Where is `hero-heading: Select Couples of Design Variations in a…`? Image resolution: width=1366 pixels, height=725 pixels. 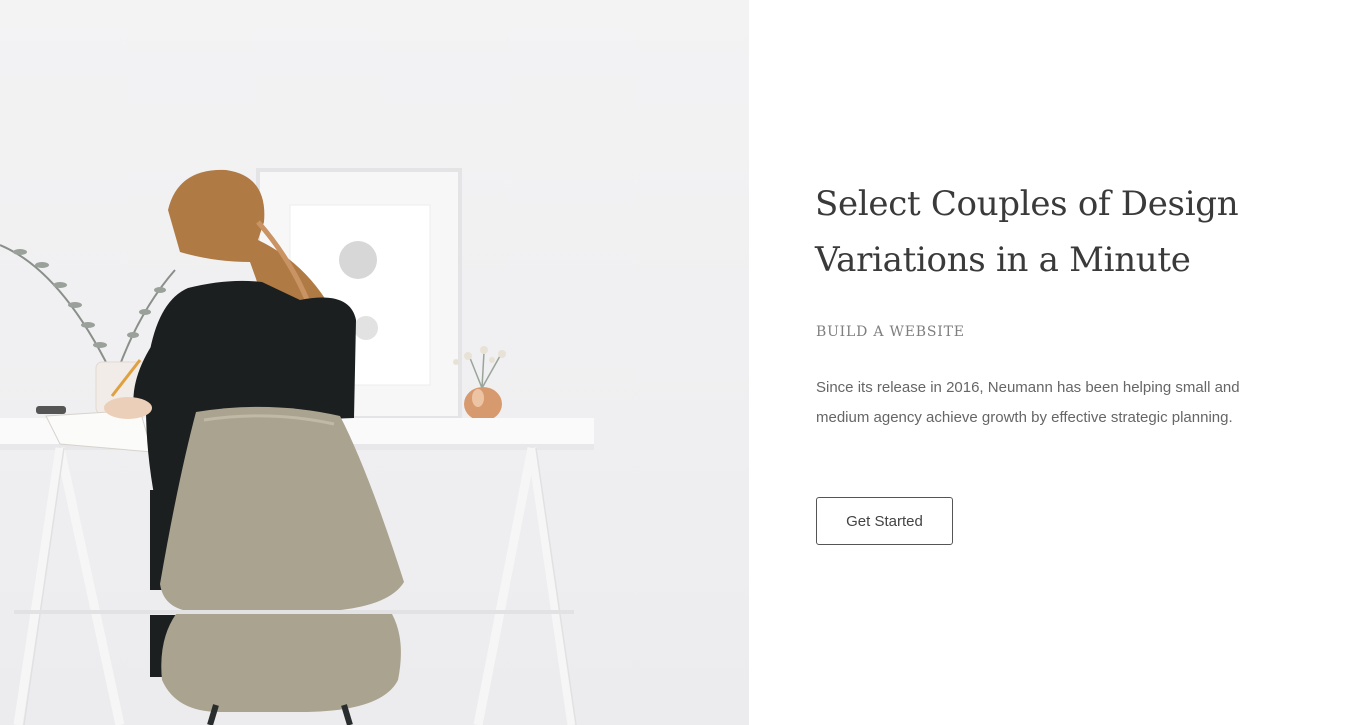 hero-heading: Select Couples of Design Variations in a… is located at coordinates (1027, 232).